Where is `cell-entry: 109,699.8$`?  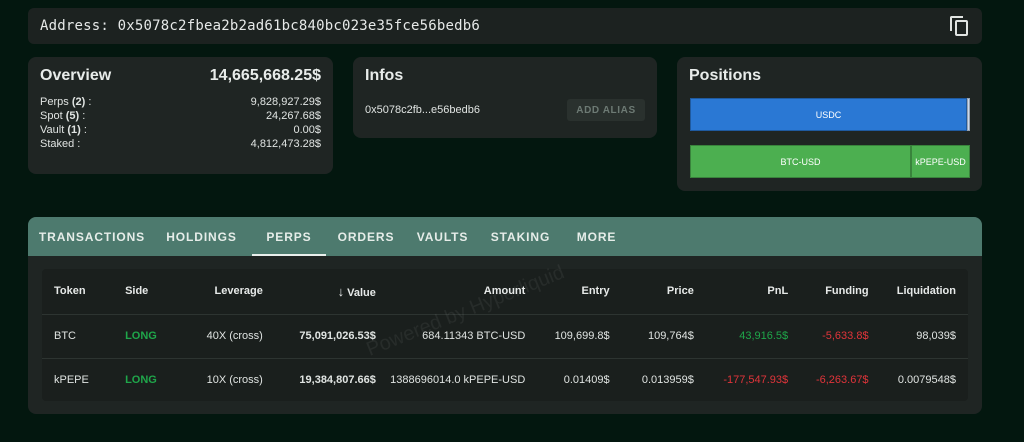
cell-entry: 109,699.8$ is located at coordinates (579, 336).